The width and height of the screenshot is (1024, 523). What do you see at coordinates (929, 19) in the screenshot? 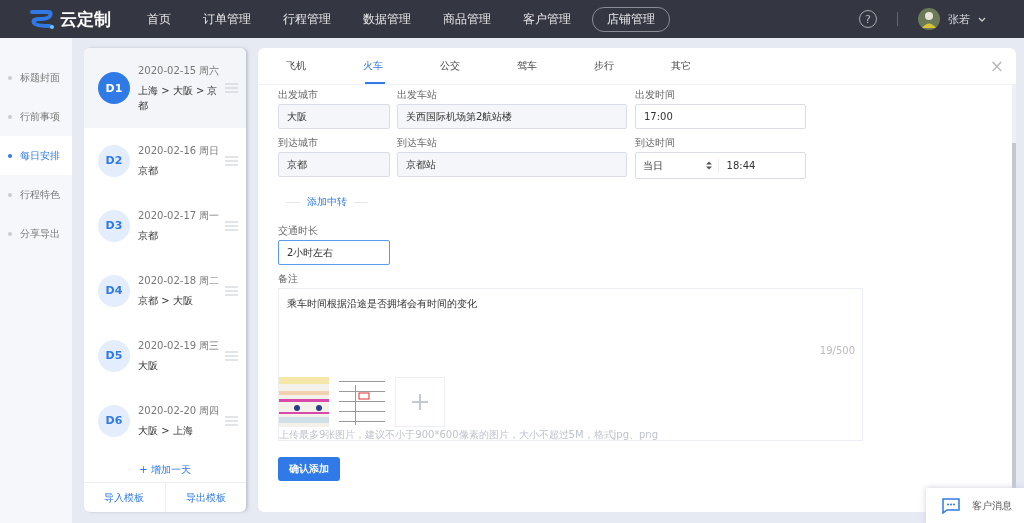
I see `avatar-icon` at bounding box center [929, 19].